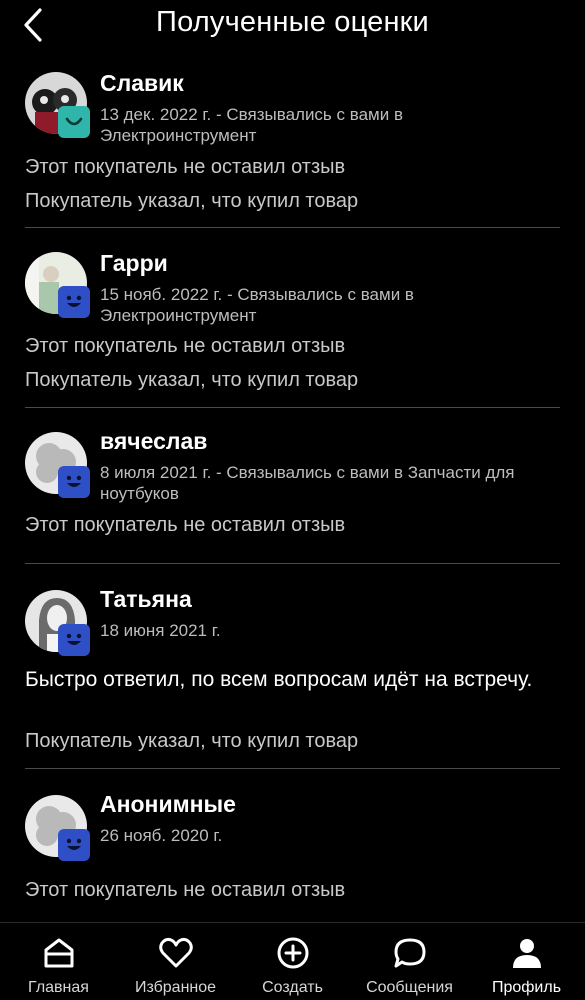  What do you see at coordinates (292, 22) in the screenshot?
I see `page-title: Полученные оценки` at bounding box center [292, 22].